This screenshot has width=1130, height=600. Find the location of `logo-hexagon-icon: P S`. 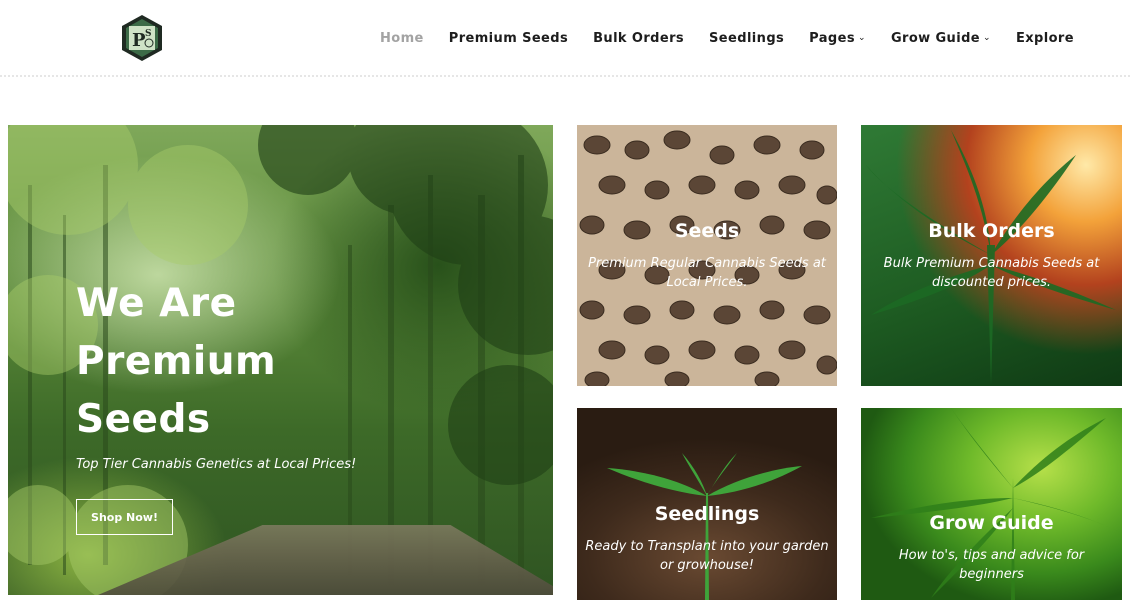

logo-hexagon-icon: P S is located at coordinates (142, 38).